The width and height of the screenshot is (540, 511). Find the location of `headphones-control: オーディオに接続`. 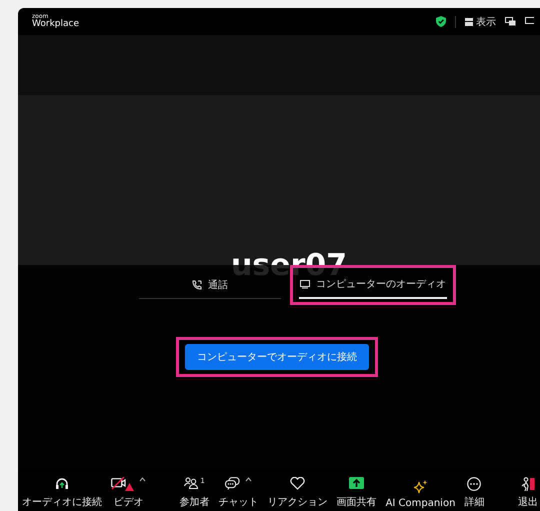

headphones-control: オーディオに接続 is located at coordinates (62, 493).